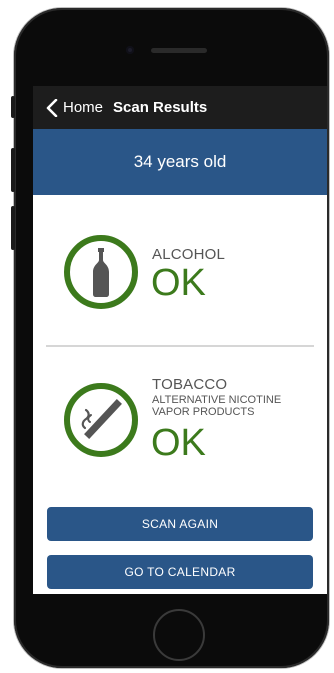 The image size is (334, 673). Describe the element at coordinates (13, 170) in the screenshot. I see `volume-up-button` at that location.